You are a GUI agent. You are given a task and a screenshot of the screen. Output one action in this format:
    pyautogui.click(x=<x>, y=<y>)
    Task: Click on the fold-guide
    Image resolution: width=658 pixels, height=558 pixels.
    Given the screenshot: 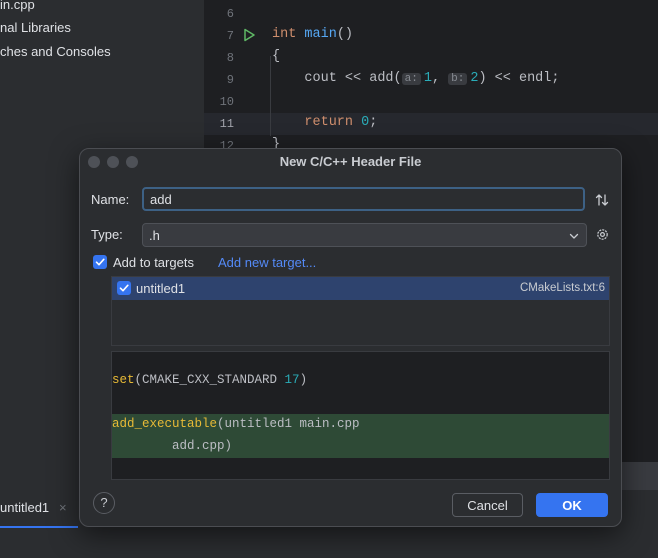 What is the action you would take?
    pyautogui.click(x=270, y=96)
    